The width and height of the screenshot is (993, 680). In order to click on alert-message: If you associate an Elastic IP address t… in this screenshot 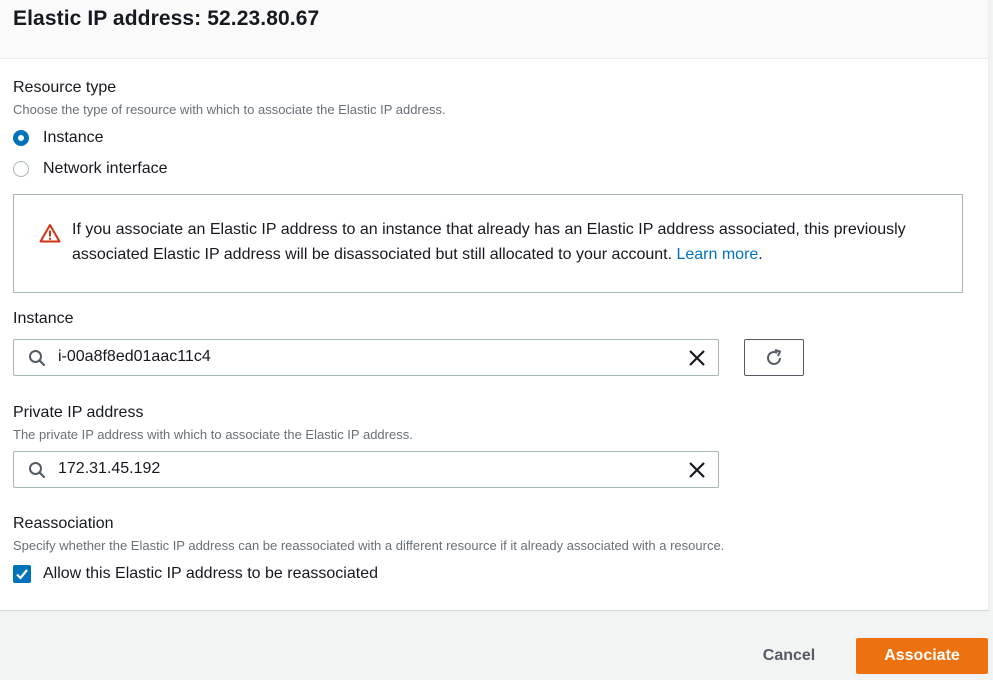, I will do `click(512, 242)`.